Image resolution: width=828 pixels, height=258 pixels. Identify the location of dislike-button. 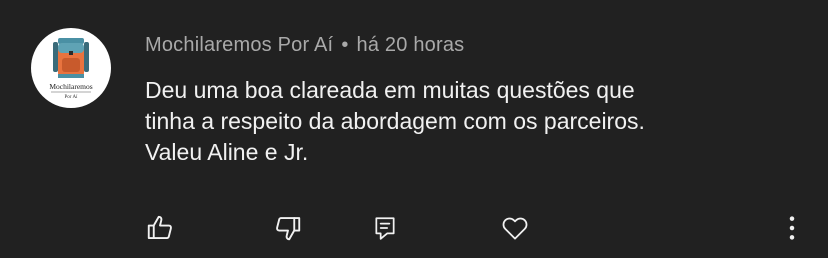
(288, 228).